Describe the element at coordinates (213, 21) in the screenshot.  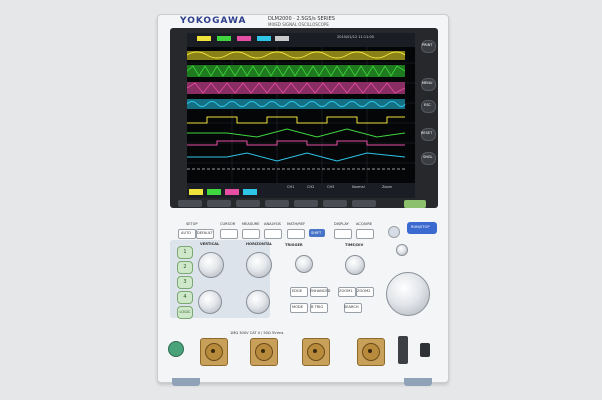
I see `brand-logo: YOKOGAWA` at that location.